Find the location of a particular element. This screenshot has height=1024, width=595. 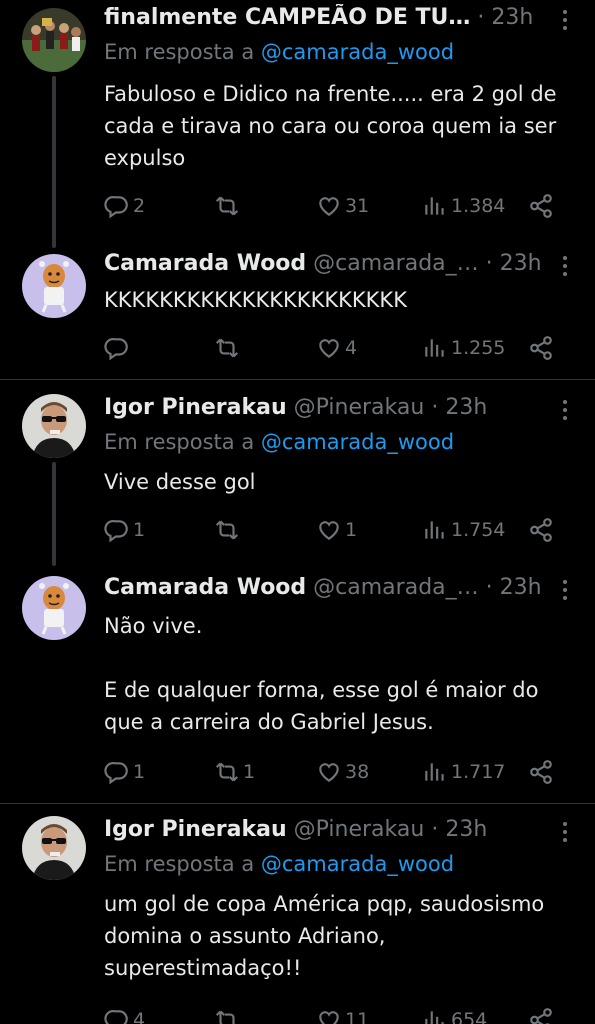

tweet-text: Vive desse gol is located at coordinates (180, 482).